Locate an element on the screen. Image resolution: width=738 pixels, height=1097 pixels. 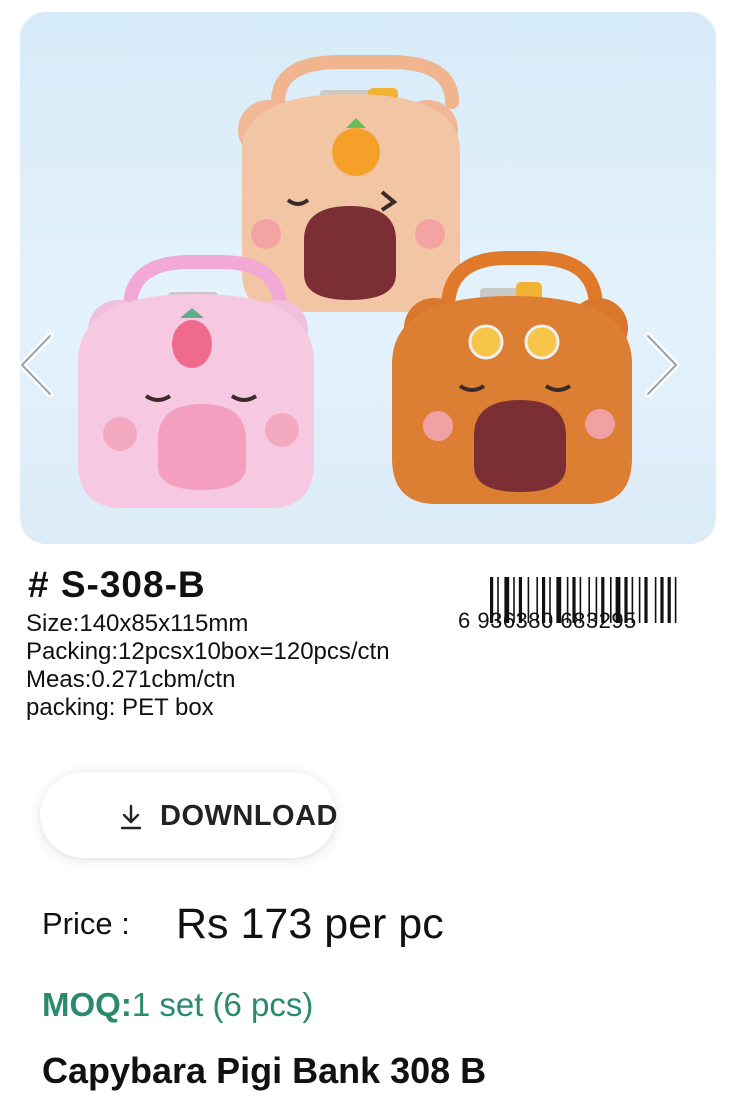
download-button: DOWNLOAD is located at coordinates (189, 815).